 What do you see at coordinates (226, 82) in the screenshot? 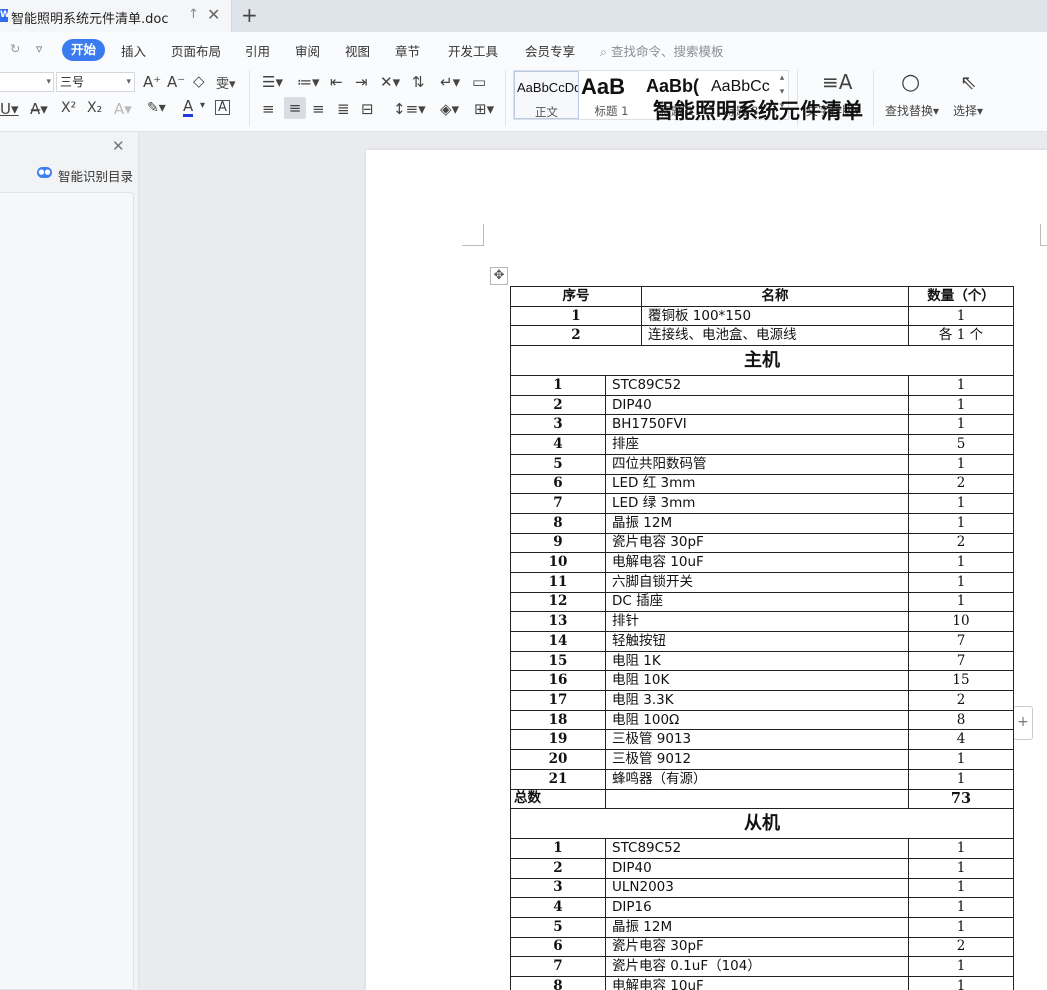
I see `phonetic-guide-icon: 雯▾` at bounding box center [226, 82].